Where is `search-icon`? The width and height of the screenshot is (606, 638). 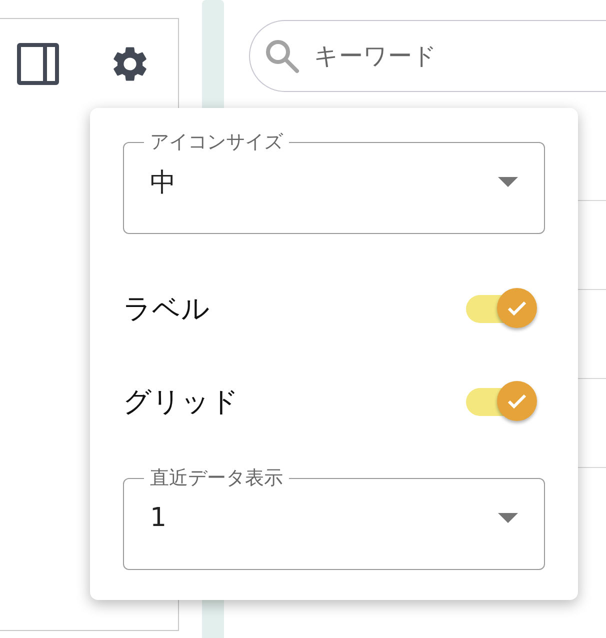 search-icon is located at coordinates (282, 56).